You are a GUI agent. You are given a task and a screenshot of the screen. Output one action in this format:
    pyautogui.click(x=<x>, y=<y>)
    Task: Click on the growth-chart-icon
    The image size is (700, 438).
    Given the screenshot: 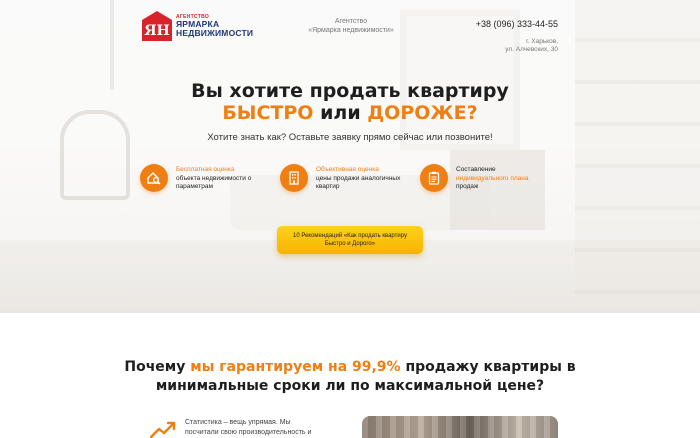 What is the action you would take?
    pyautogui.click(x=162, y=429)
    